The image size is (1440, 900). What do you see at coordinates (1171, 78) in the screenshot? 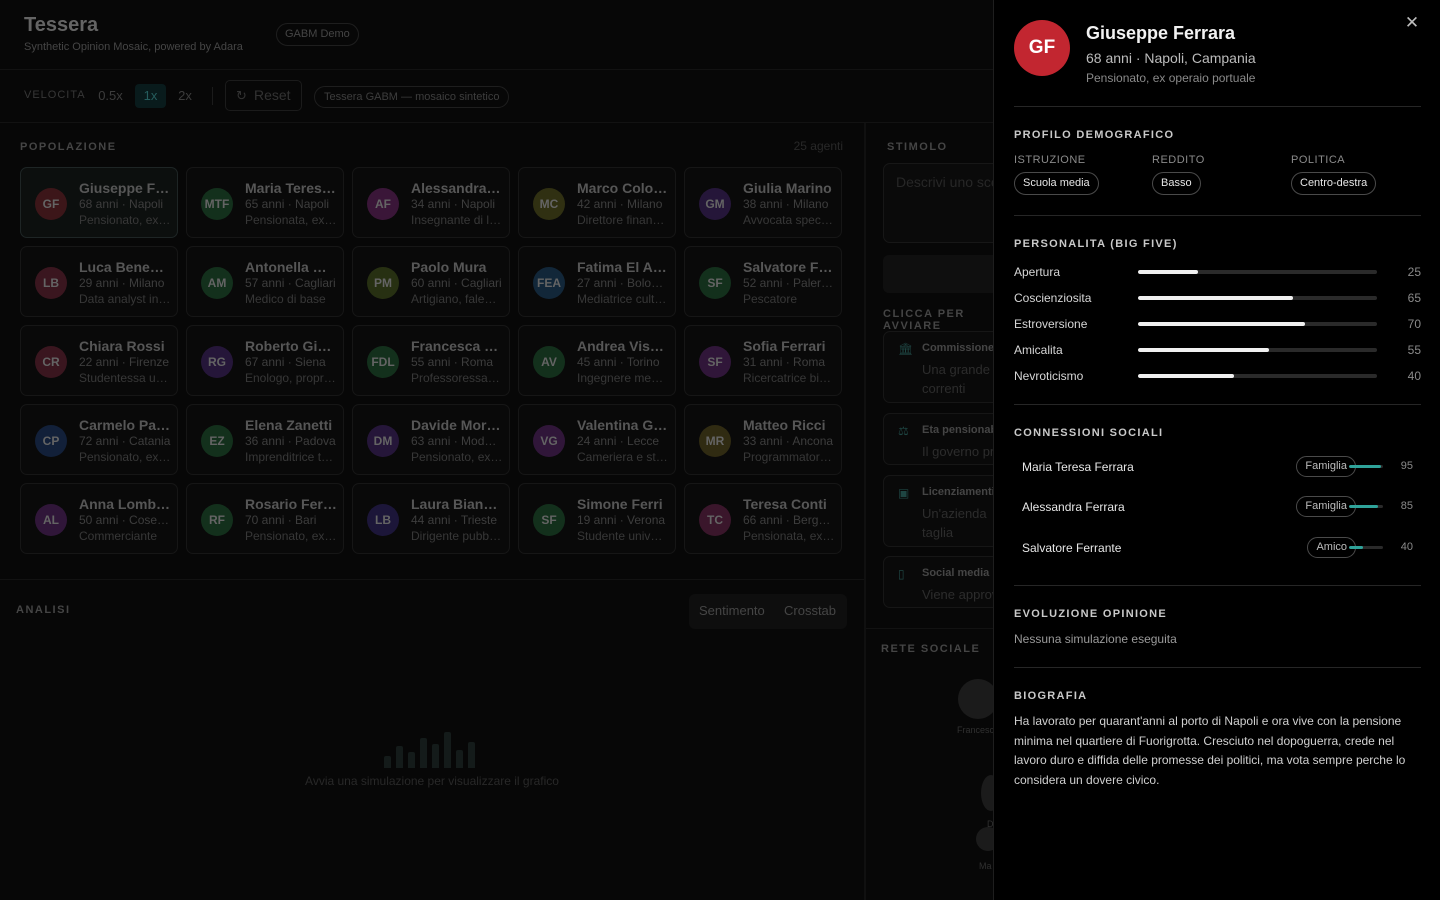
I see `agent-job: Pensionato, ex operaio portuale` at bounding box center [1171, 78].